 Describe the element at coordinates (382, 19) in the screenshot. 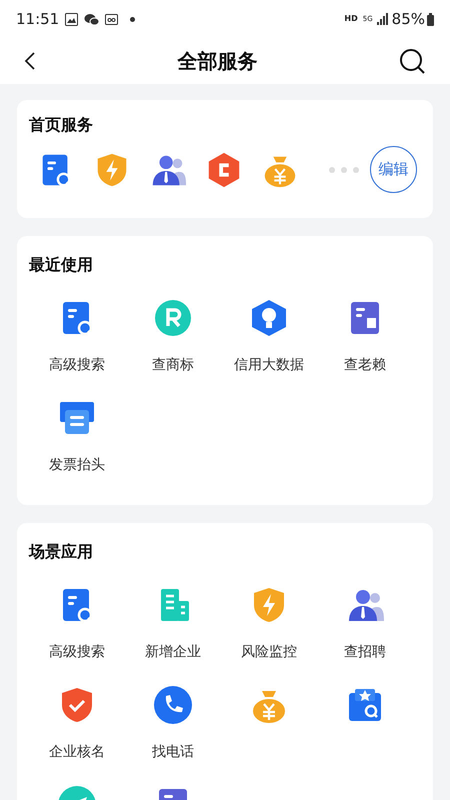

I see `signal-icon` at that location.